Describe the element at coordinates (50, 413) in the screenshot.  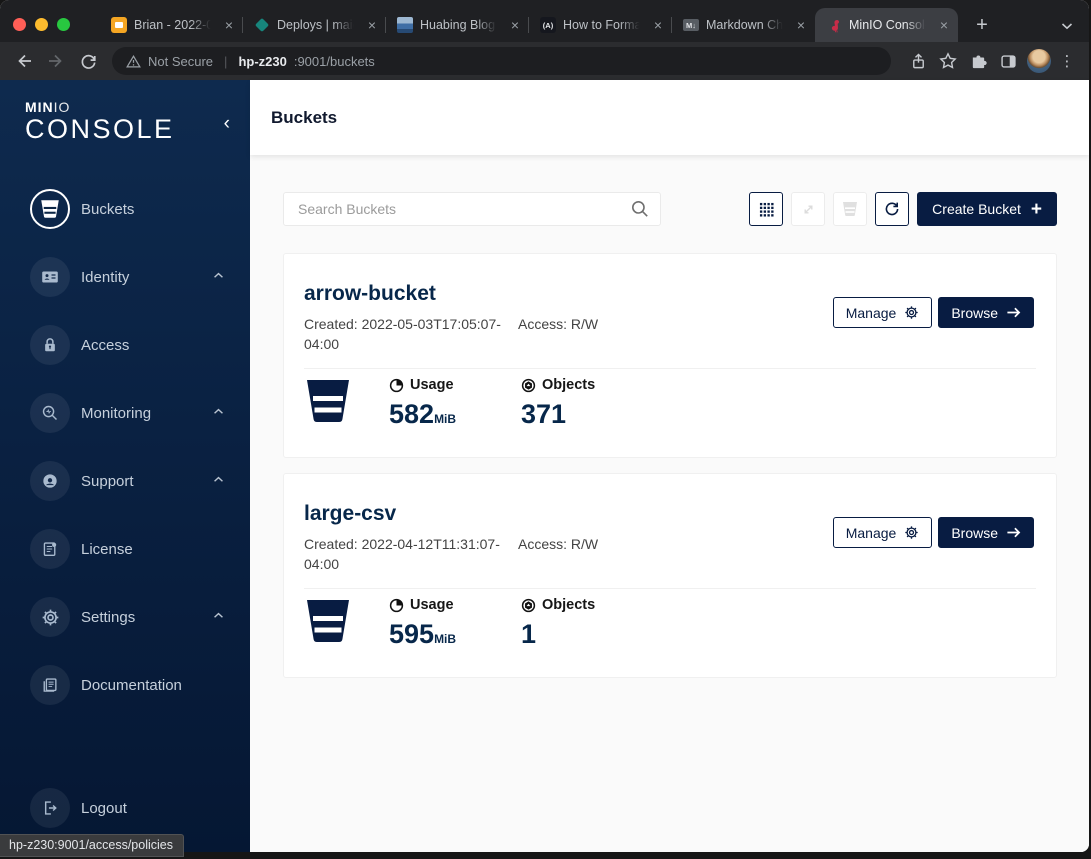
I see `magnifier-icon` at that location.